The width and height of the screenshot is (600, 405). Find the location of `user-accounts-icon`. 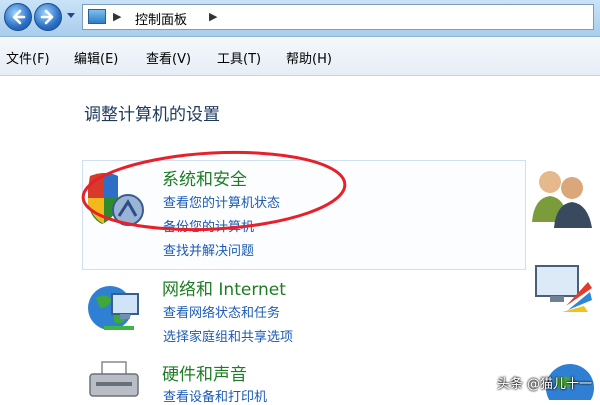

user-accounts-icon is located at coordinates (562, 197).